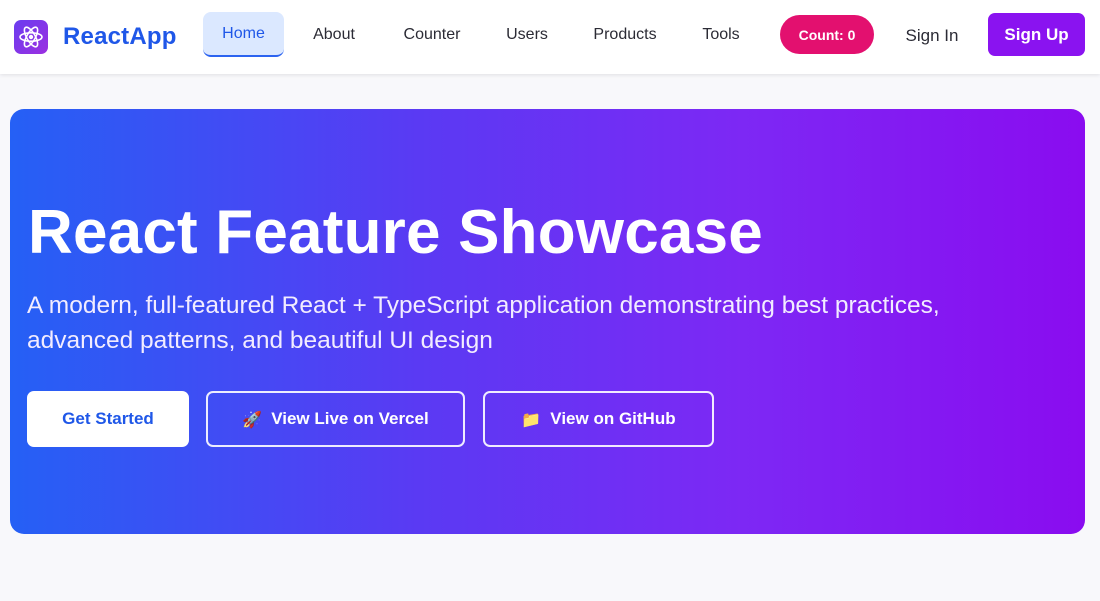 This screenshot has width=1100, height=601. I want to click on folder-icon: 📁, so click(531, 419).